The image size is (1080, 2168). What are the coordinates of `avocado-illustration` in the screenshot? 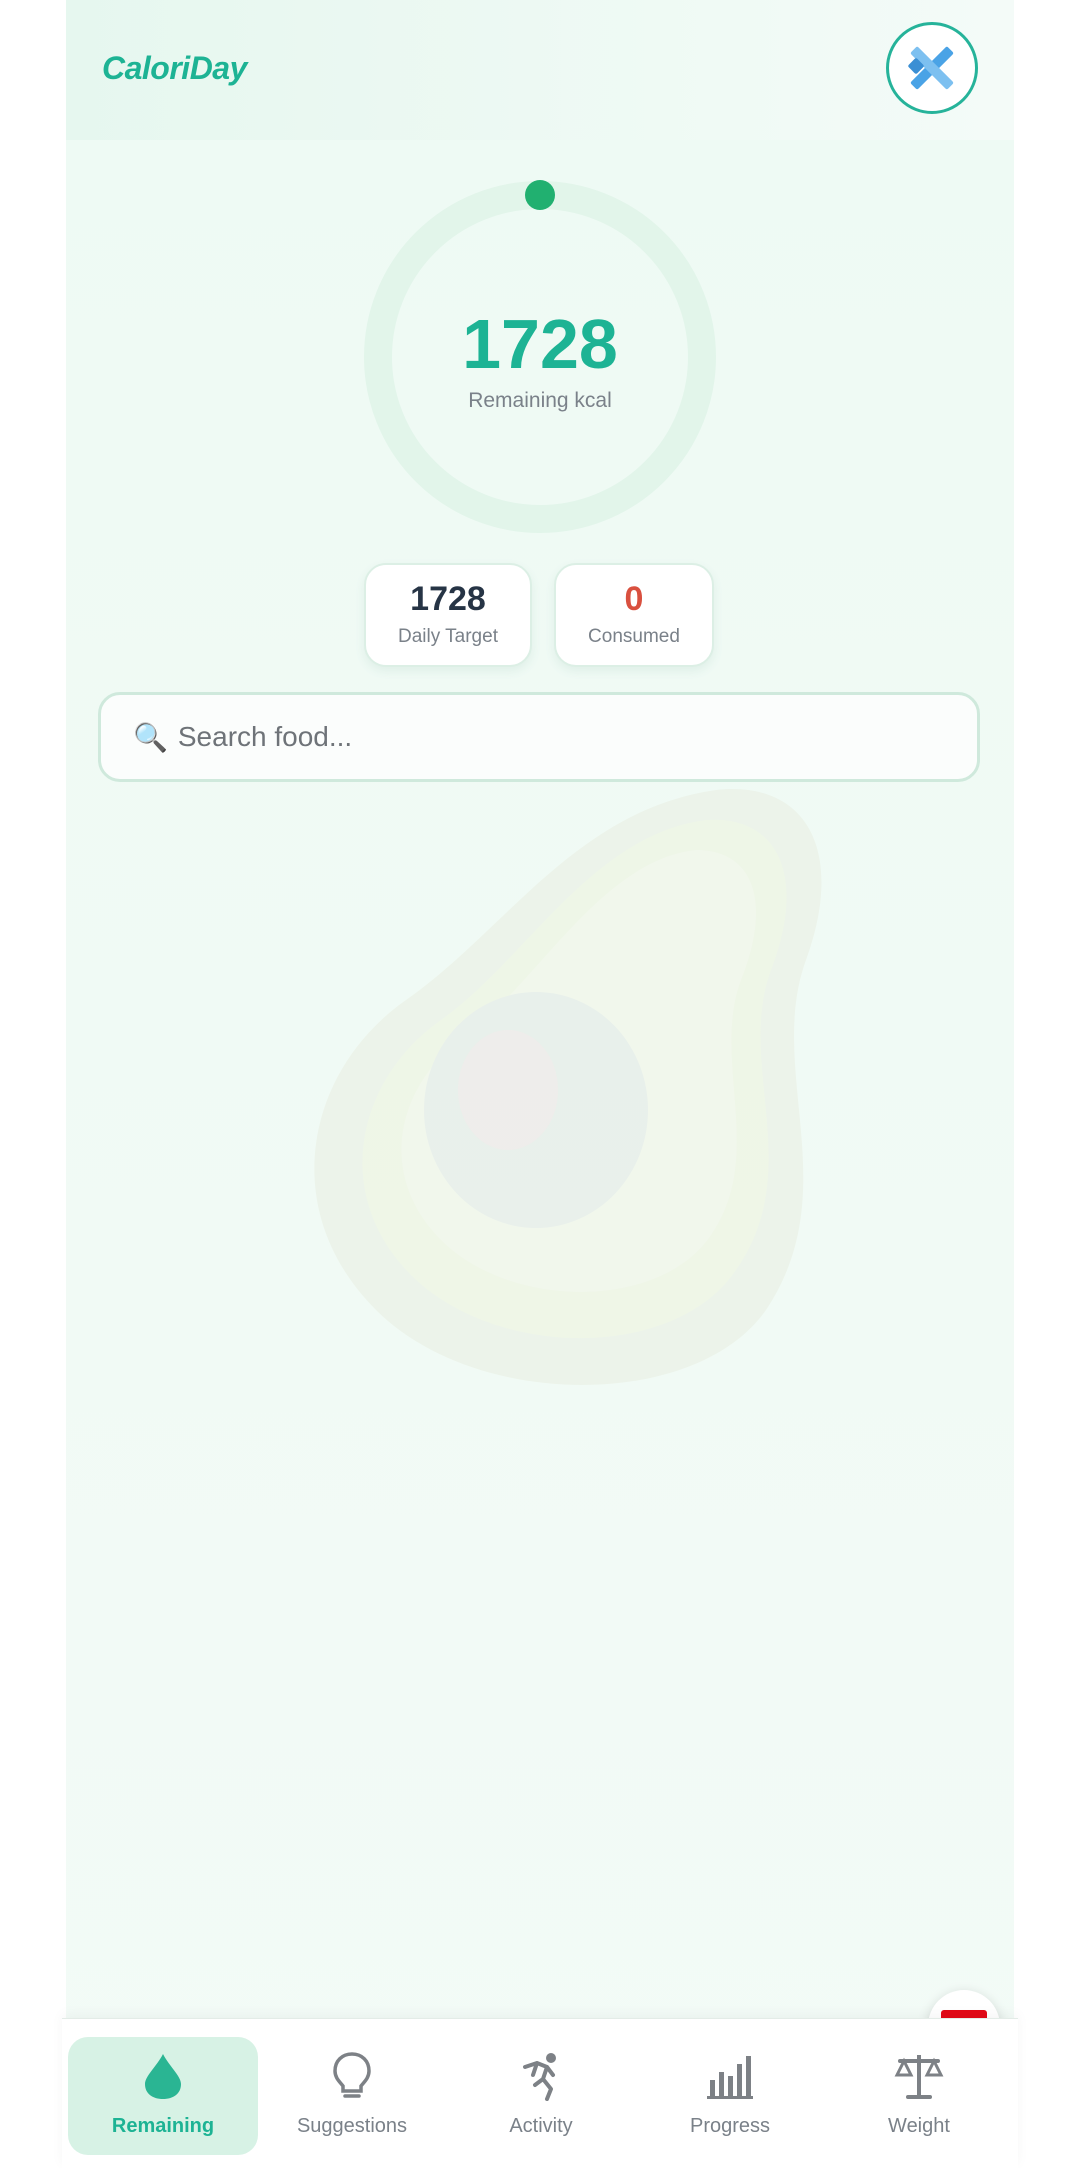 It's located at (568, 1087).